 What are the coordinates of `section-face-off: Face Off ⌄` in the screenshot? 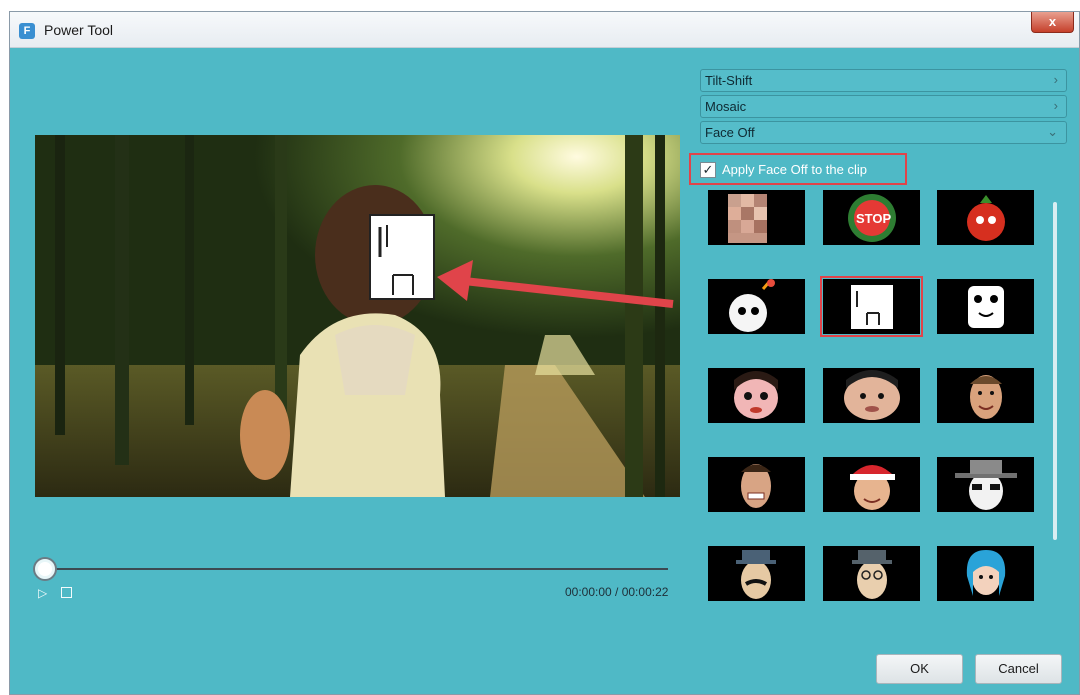 It's located at (883, 132).